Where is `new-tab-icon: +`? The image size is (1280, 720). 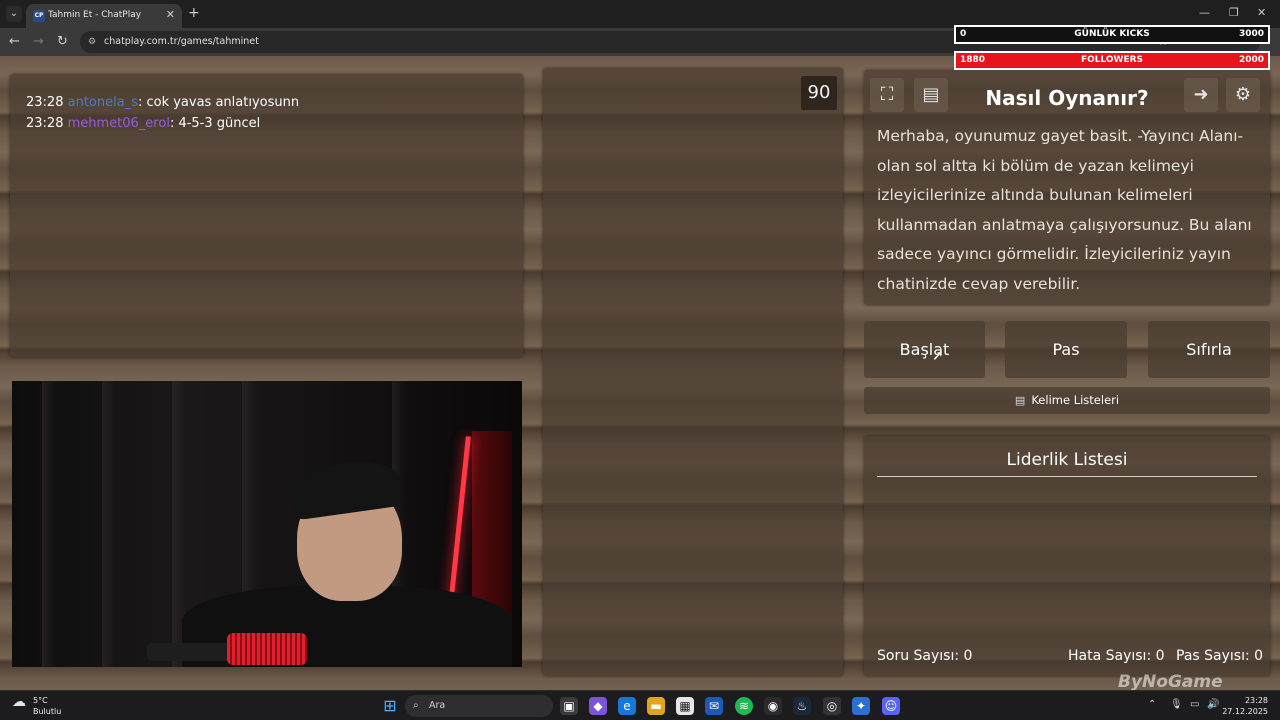
new-tab-icon: + is located at coordinates (194, 13).